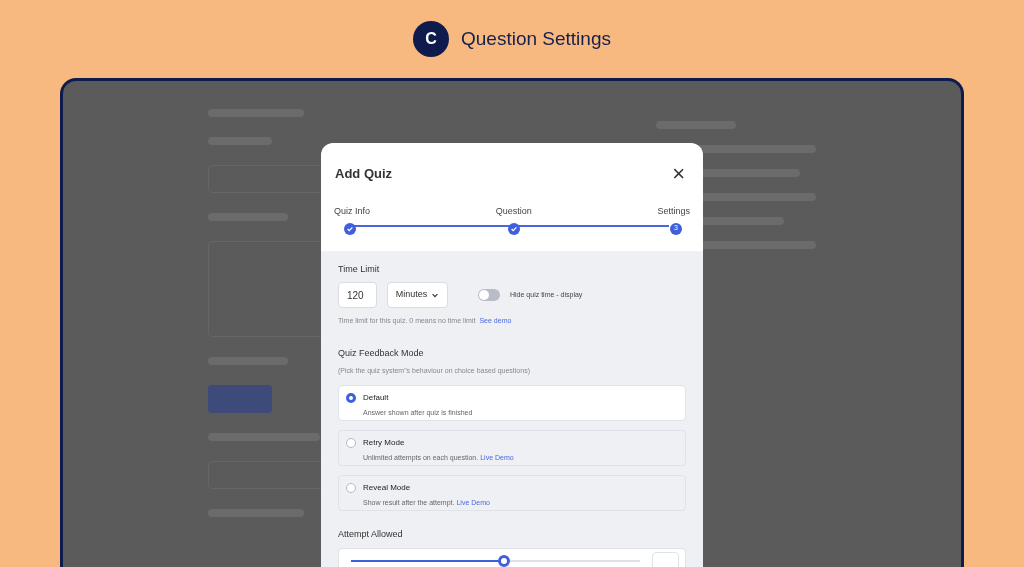  Describe the element at coordinates (435, 295) in the screenshot. I see `chevron-icon` at that location.